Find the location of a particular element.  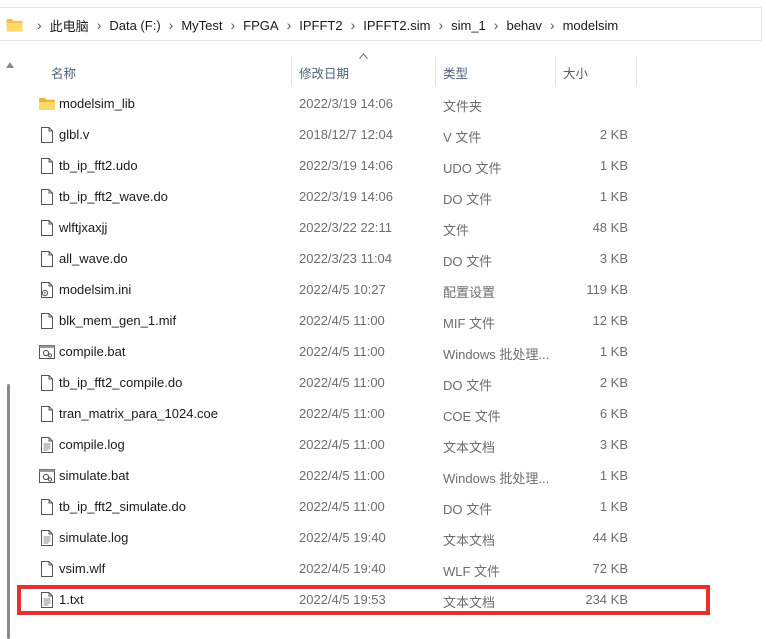

file-name: wlftjxaxjj is located at coordinates (83, 227).